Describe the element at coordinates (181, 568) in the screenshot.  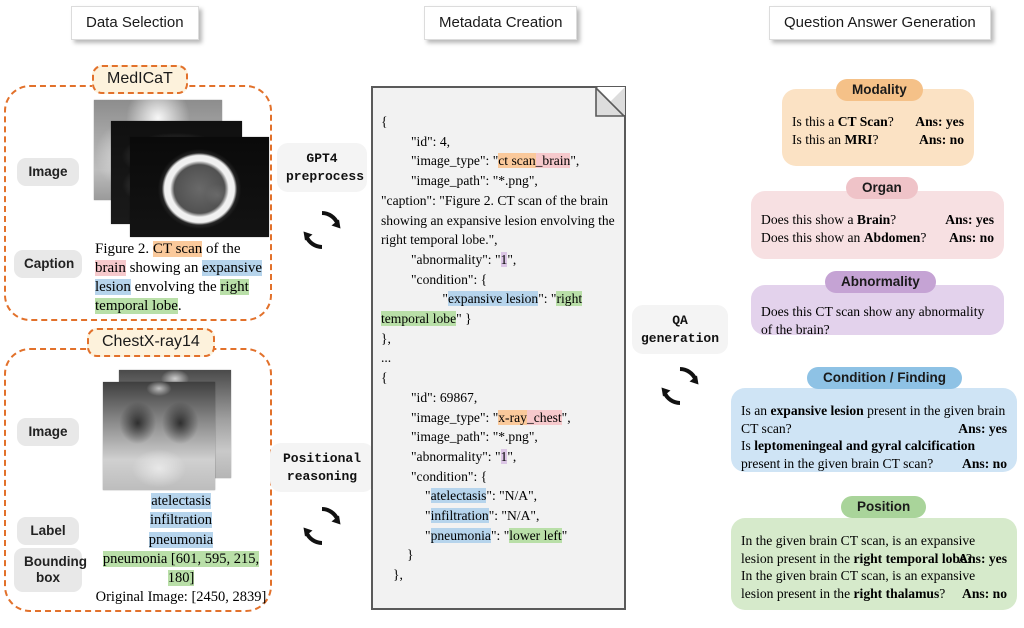
I see `bounding-box-value: pneumonia [601, 595, 215, 180]` at that location.